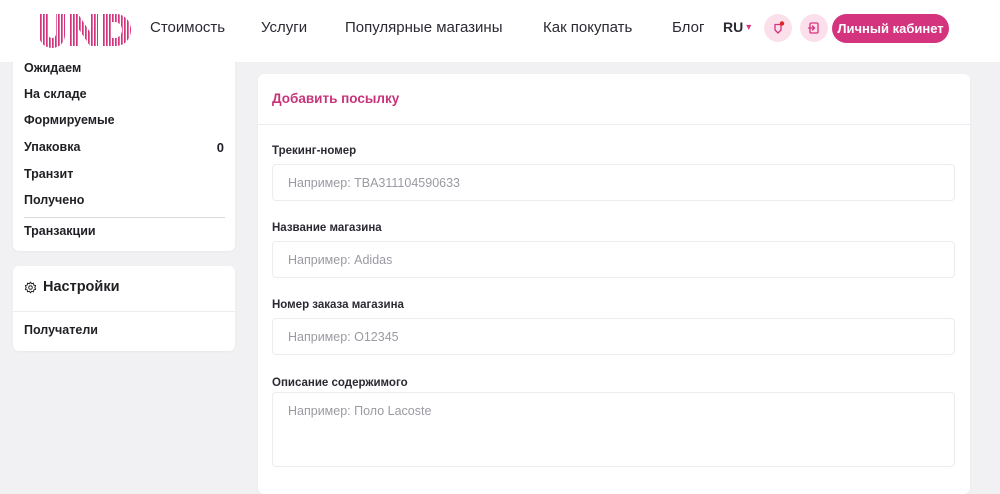 This screenshot has width=1000, height=494. I want to click on form-header-divider, so click(614, 124).